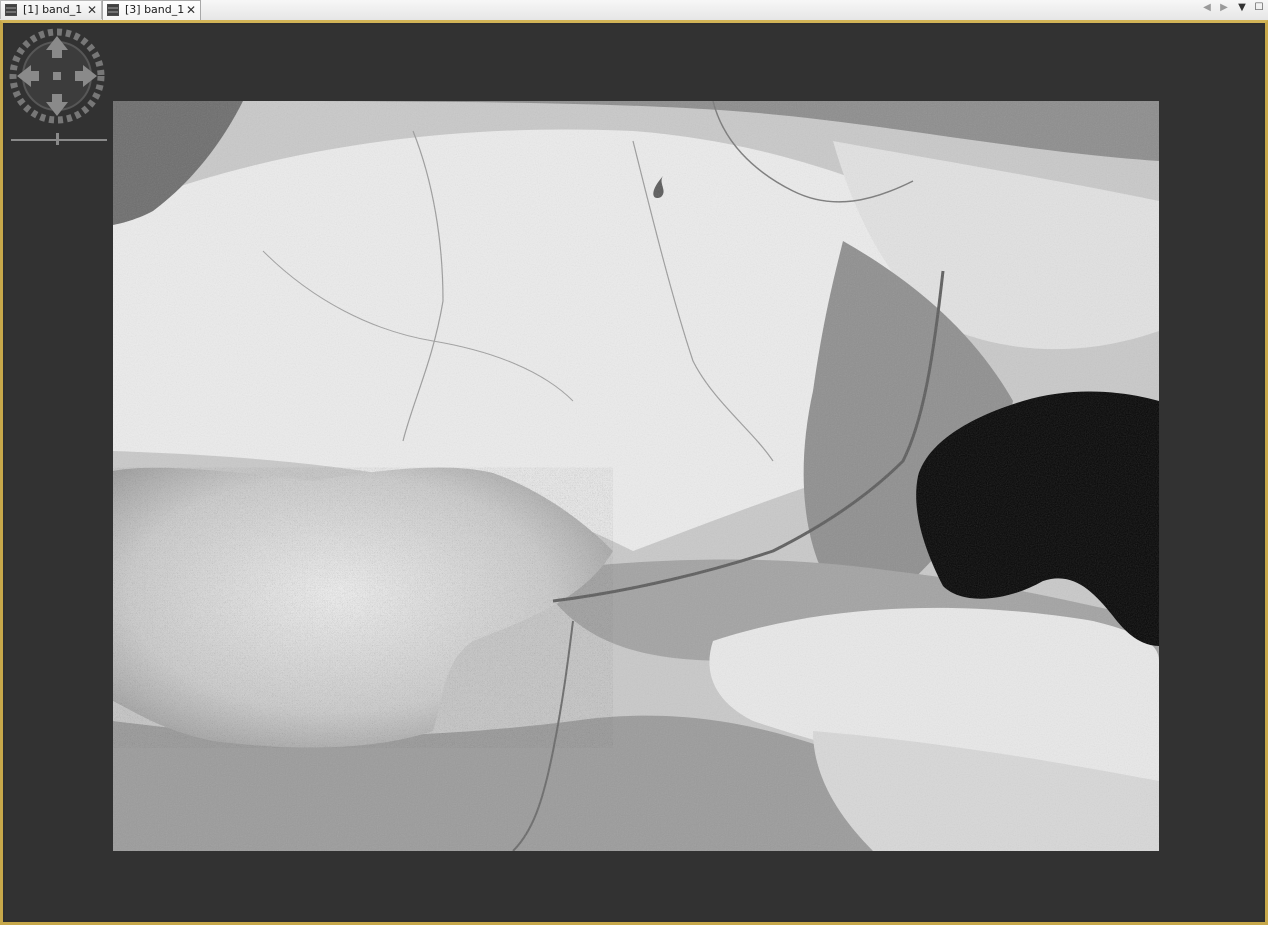  What do you see at coordinates (1224, 8) in the screenshot?
I see `scroll-tabs-right-icon: ▶` at bounding box center [1224, 8].